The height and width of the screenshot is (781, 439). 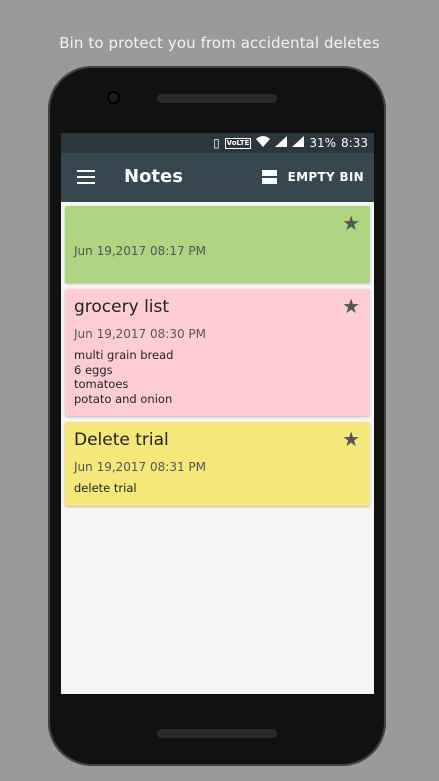 What do you see at coordinates (140, 467) in the screenshot?
I see `note-date: Jun 19,2017 08:31 PM` at bounding box center [140, 467].